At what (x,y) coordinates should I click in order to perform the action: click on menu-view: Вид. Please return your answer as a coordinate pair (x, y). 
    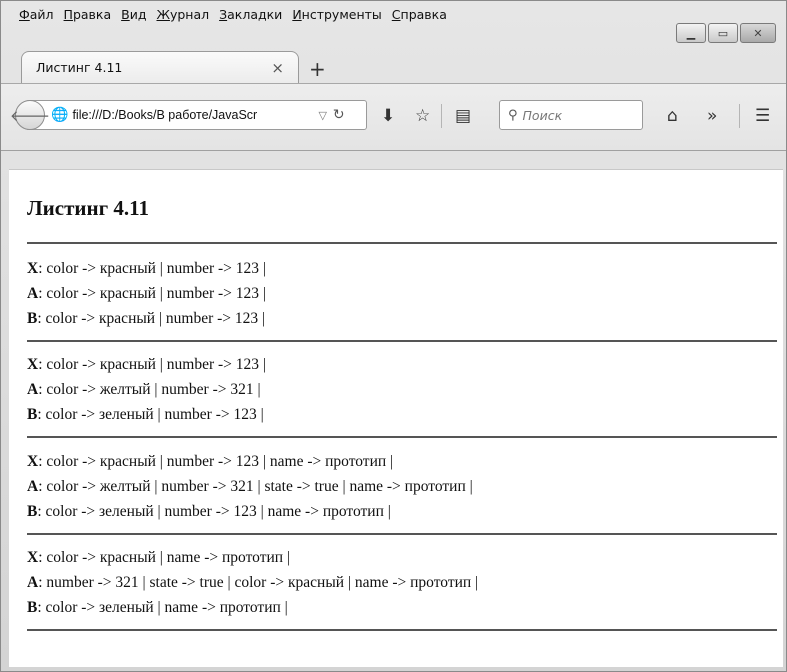
    Looking at the image, I should click on (133, 14).